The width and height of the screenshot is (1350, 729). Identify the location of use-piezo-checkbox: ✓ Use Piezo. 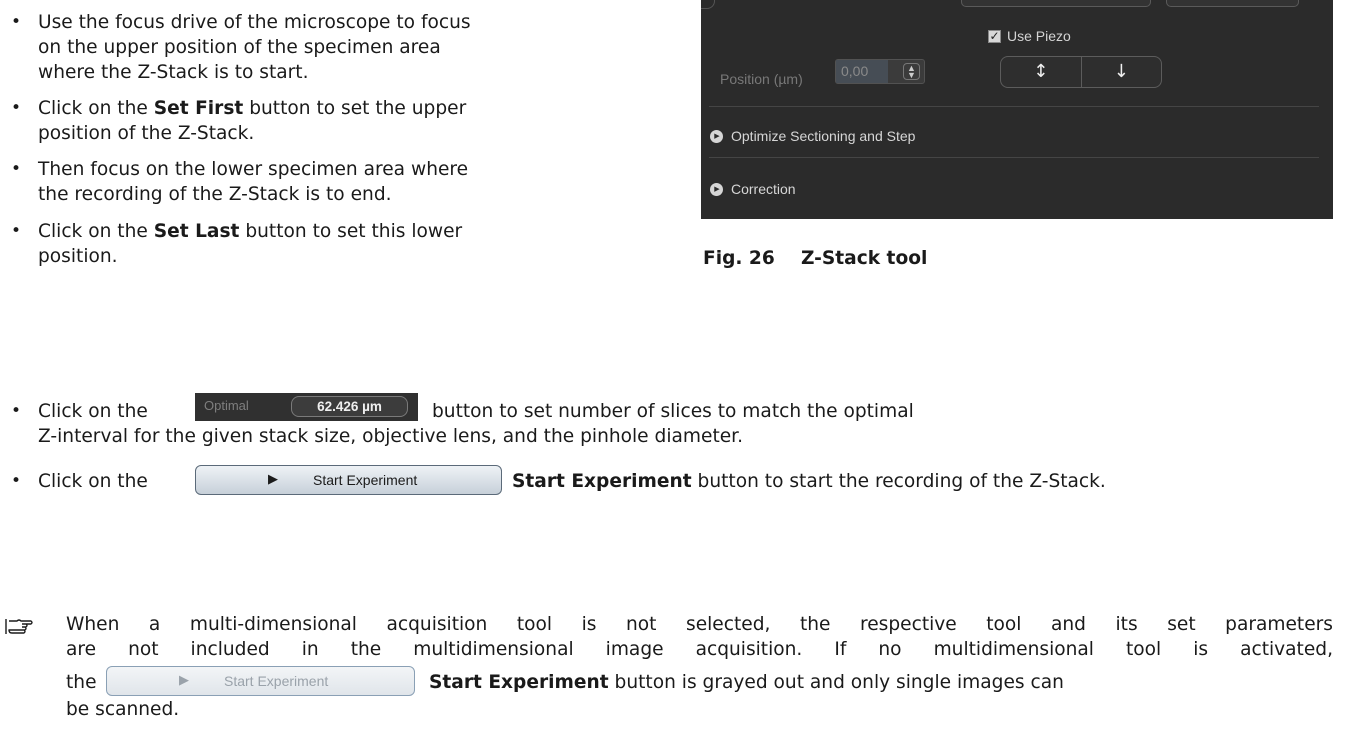
(1029, 36).